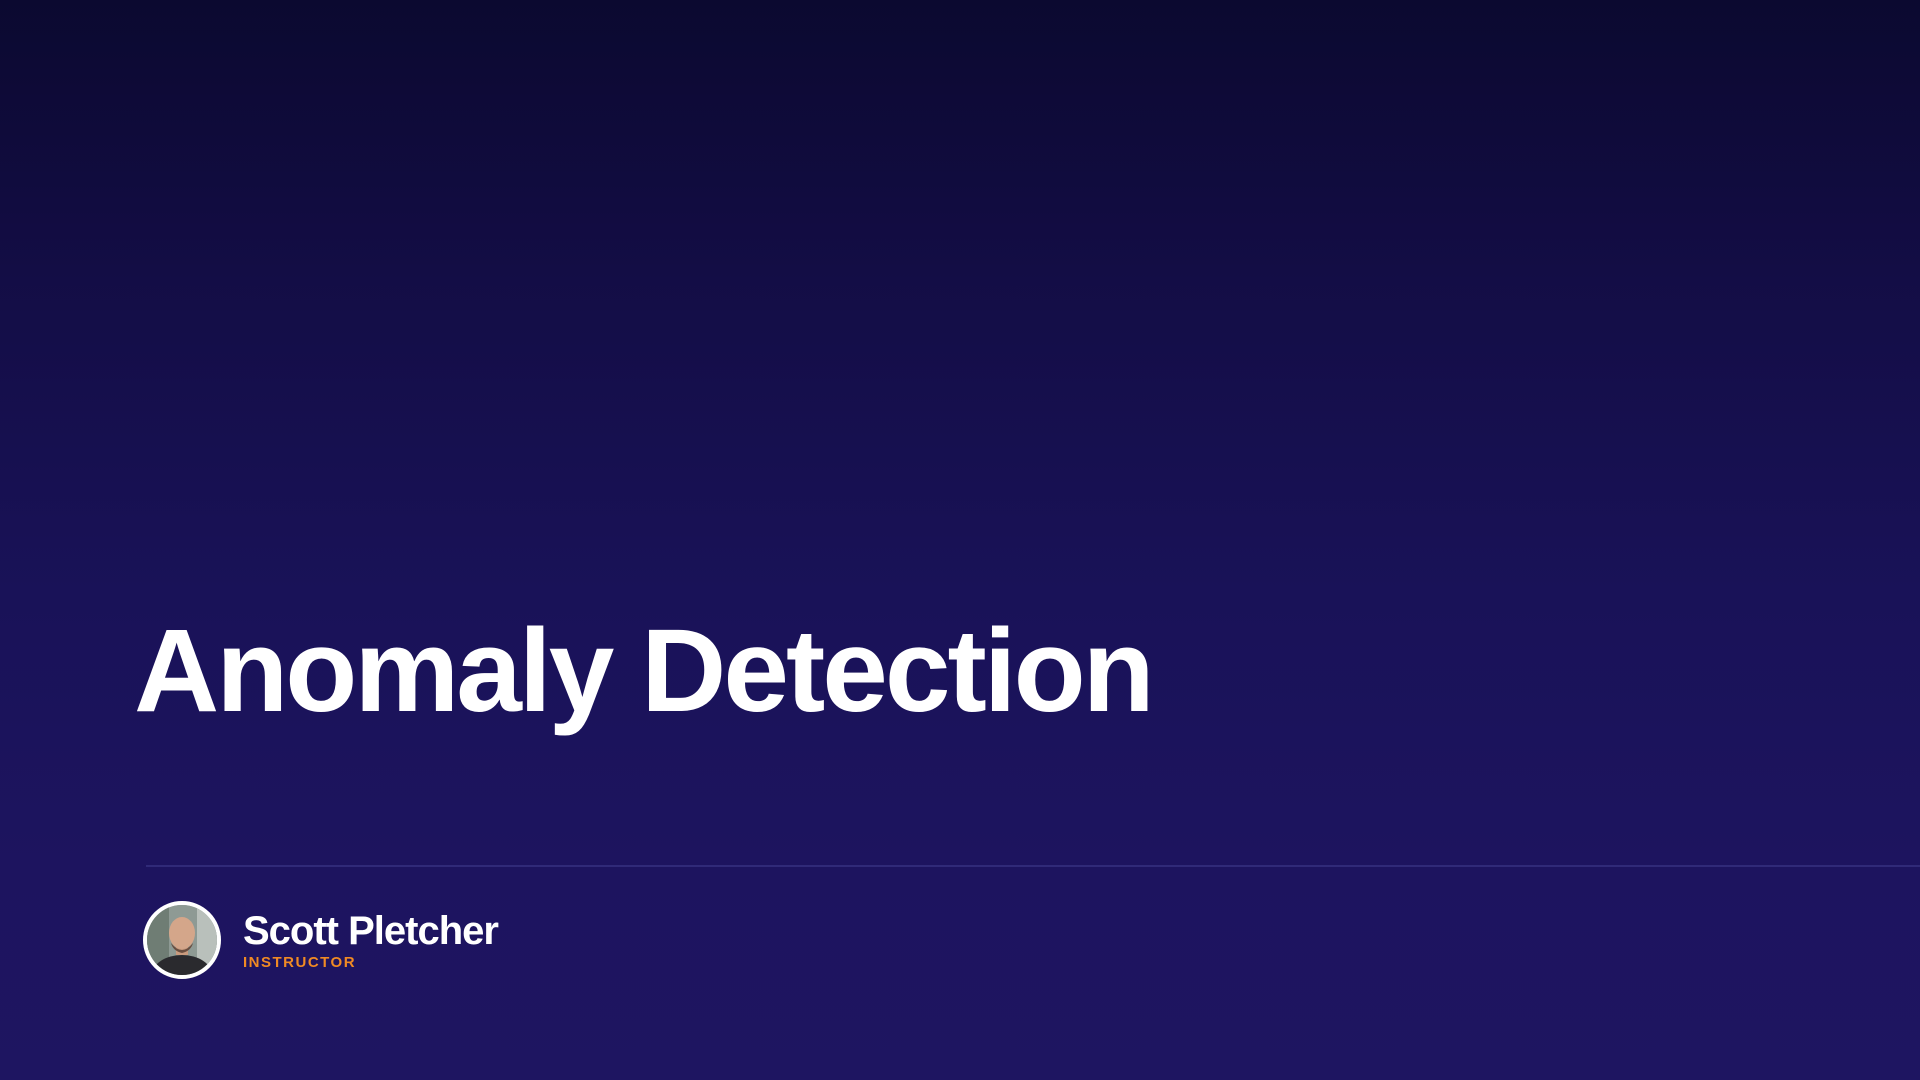  Describe the element at coordinates (371, 930) in the screenshot. I see `presenter-name: Scott Pletcher` at that location.